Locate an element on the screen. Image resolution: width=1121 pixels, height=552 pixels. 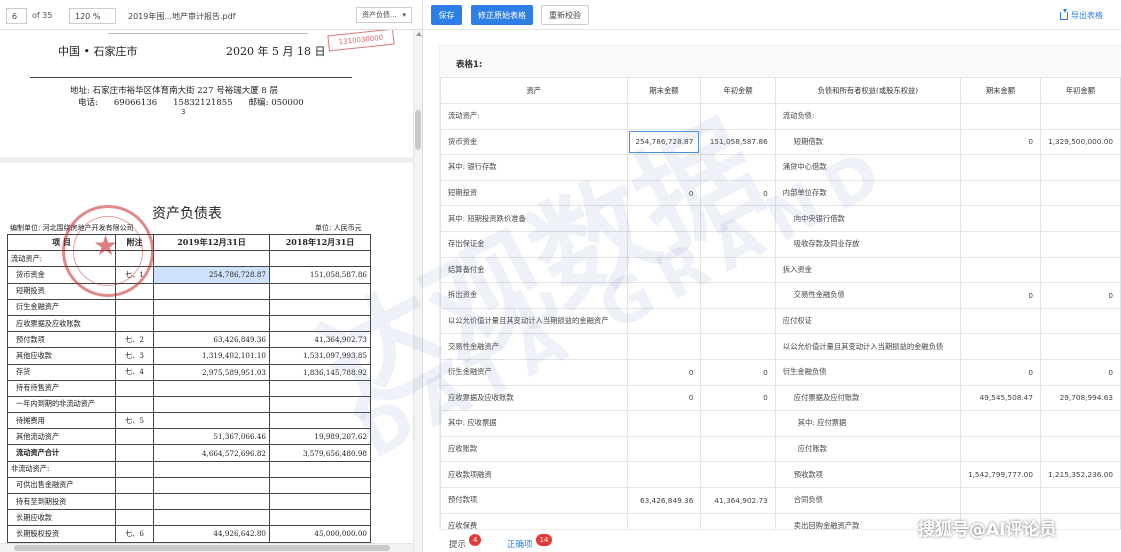
table-cell: 63,426,849.36 is located at coordinates (664, 500).